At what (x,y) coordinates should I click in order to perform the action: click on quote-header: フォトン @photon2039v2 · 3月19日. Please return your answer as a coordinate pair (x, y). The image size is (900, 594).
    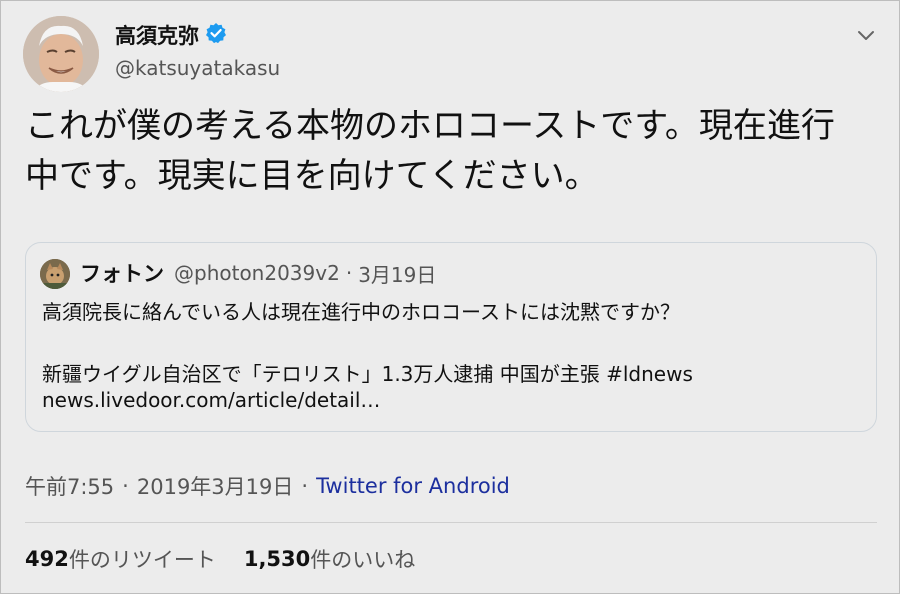
    Looking at the image, I should click on (258, 273).